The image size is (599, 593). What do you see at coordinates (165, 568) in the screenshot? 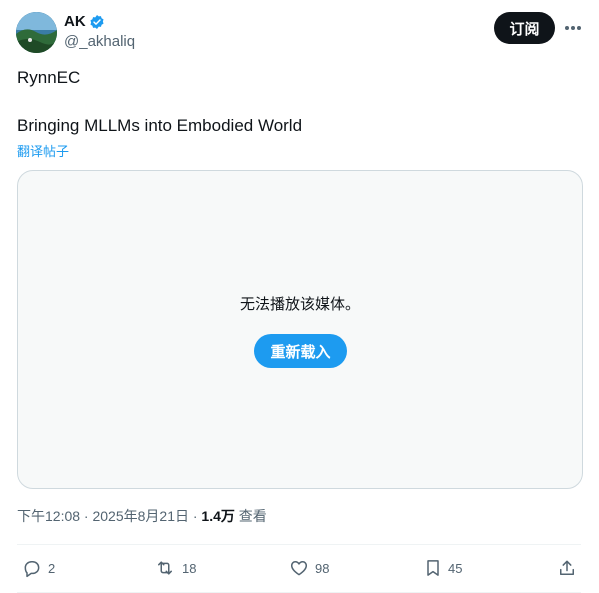
I see `repost-icon` at bounding box center [165, 568].